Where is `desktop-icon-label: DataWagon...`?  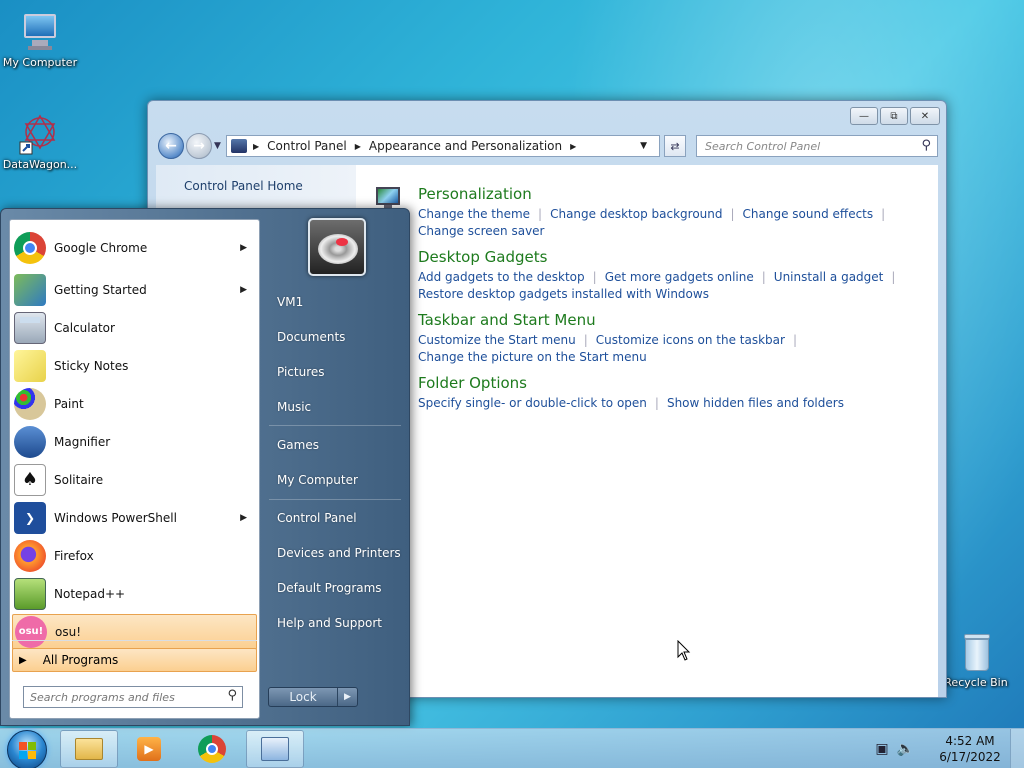 desktop-icon-label: DataWagon... is located at coordinates (40, 164).